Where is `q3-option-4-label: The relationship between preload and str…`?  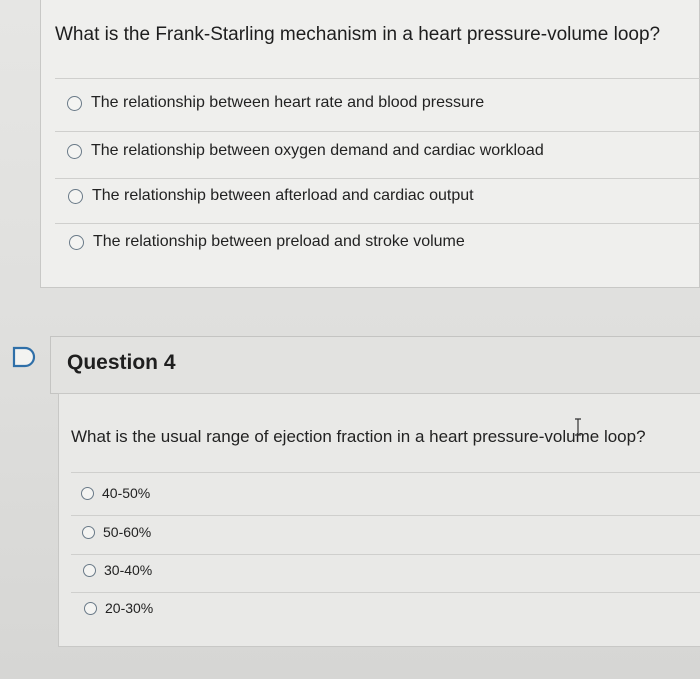
q3-option-4-label: The relationship between preload and str… is located at coordinates (279, 241).